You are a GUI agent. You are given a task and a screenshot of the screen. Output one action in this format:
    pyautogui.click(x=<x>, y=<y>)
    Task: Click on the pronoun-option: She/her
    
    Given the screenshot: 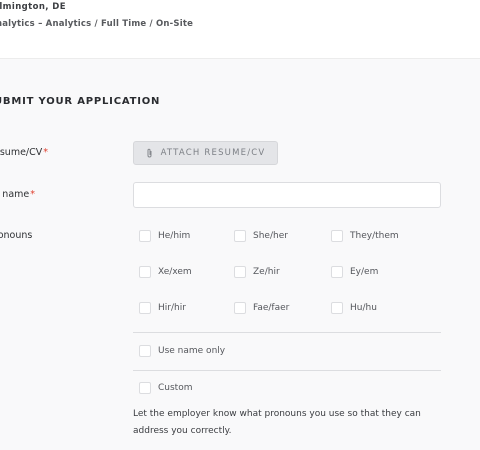 What is the action you would take?
    pyautogui.click(x=261, y=236)
    